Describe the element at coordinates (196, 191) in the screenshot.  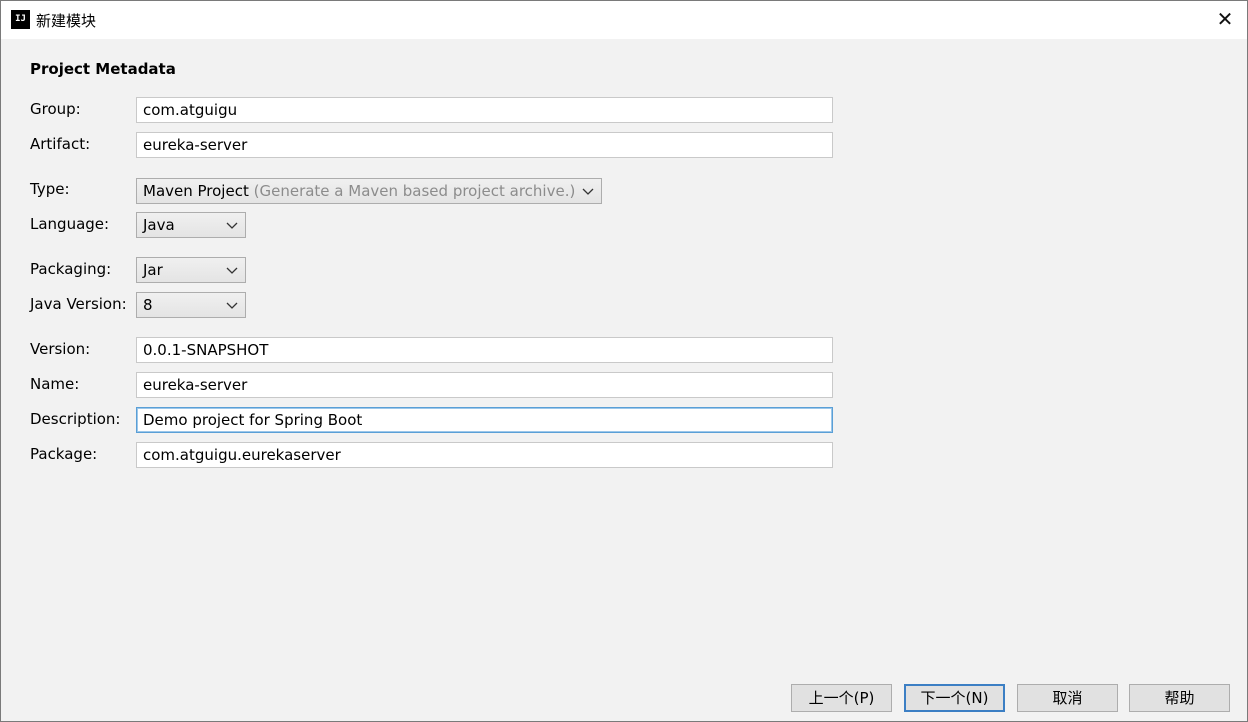
I see `type-value: Maven Project` at that location.